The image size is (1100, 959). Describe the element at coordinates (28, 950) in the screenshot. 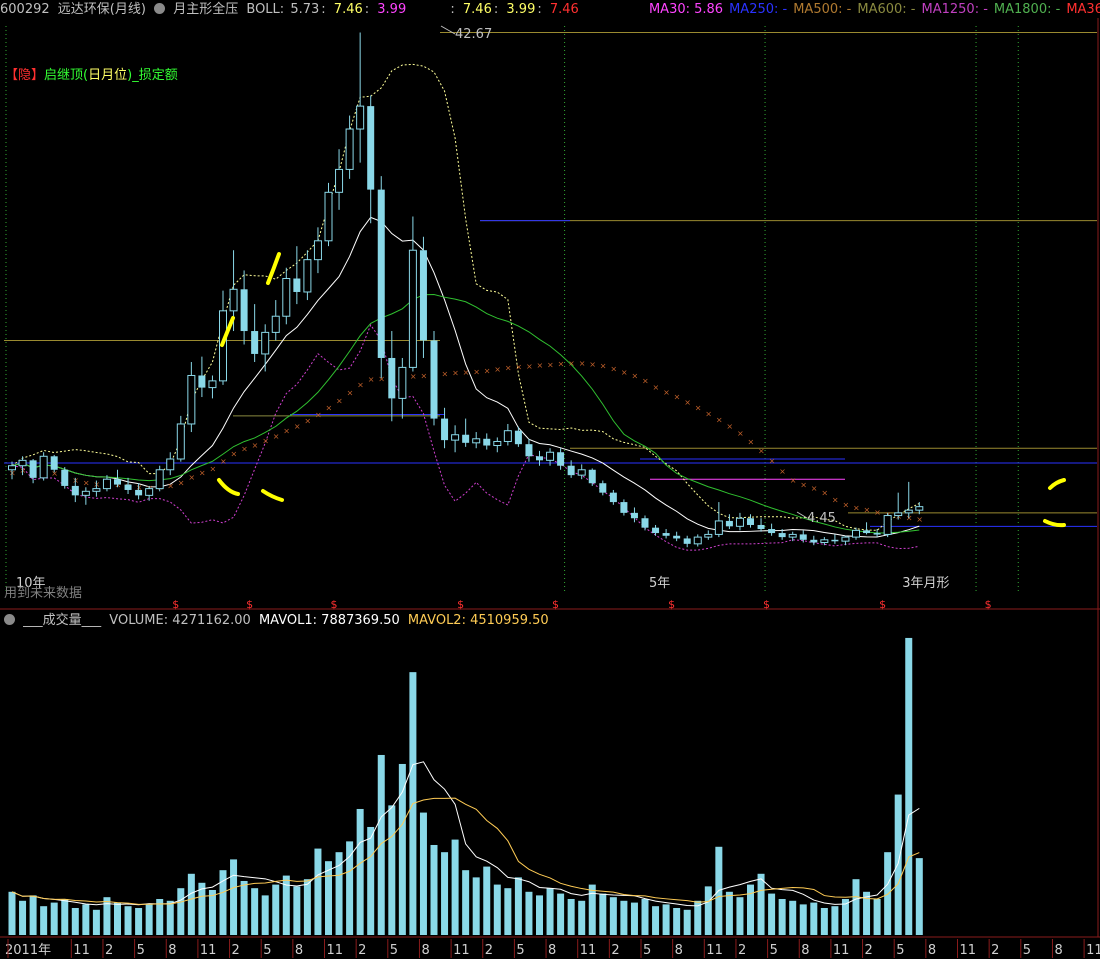

I see `x-axis-label: 2011年` at that location.